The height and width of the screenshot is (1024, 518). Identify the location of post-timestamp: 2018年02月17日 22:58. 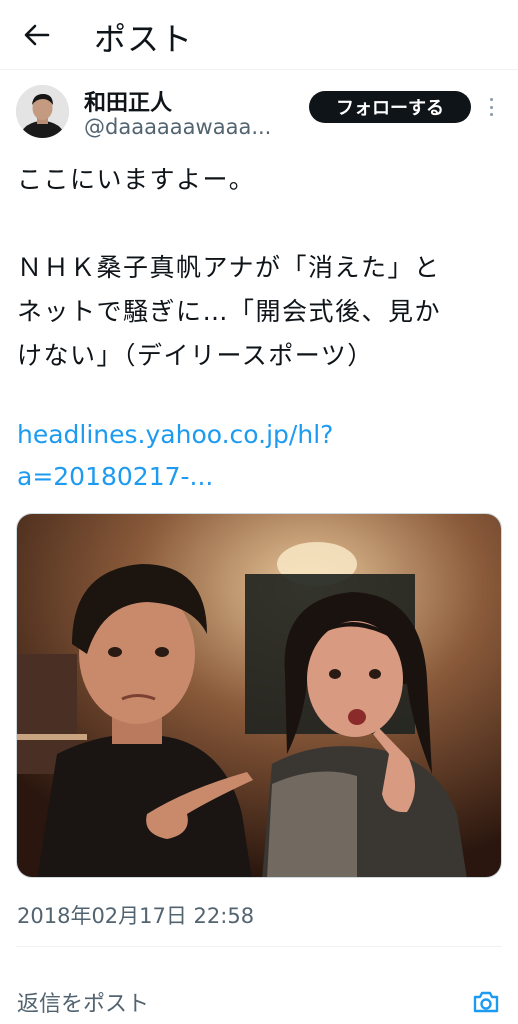
(136, 916).